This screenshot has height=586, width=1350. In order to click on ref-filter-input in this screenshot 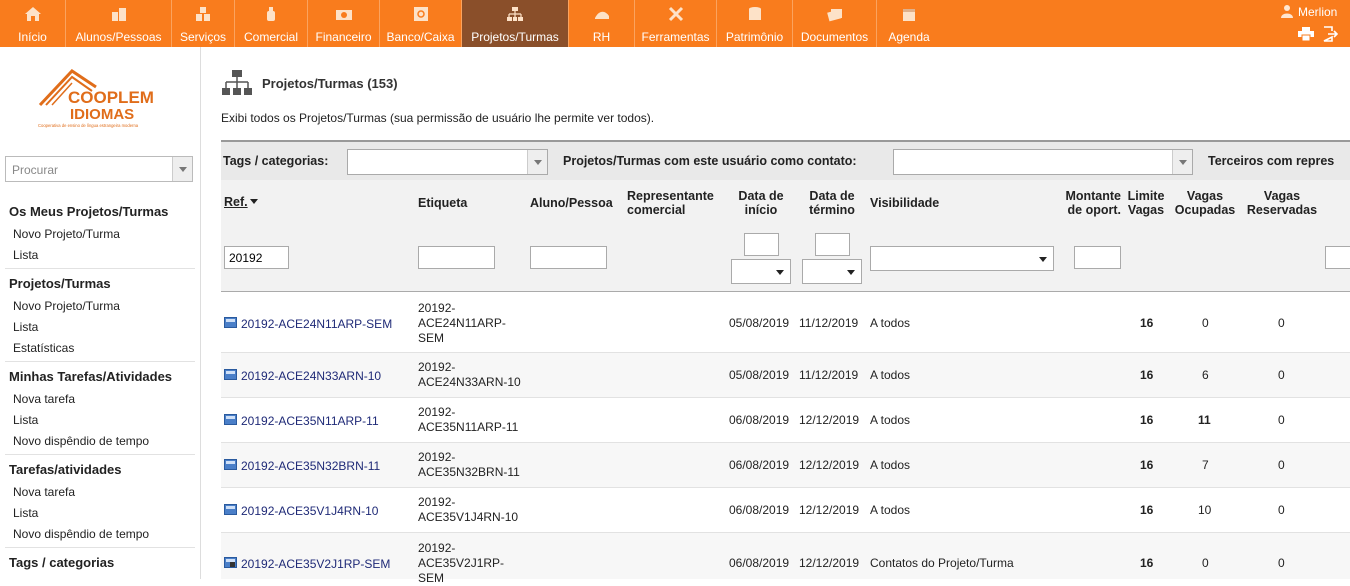, I will do `click(256, 257)`.